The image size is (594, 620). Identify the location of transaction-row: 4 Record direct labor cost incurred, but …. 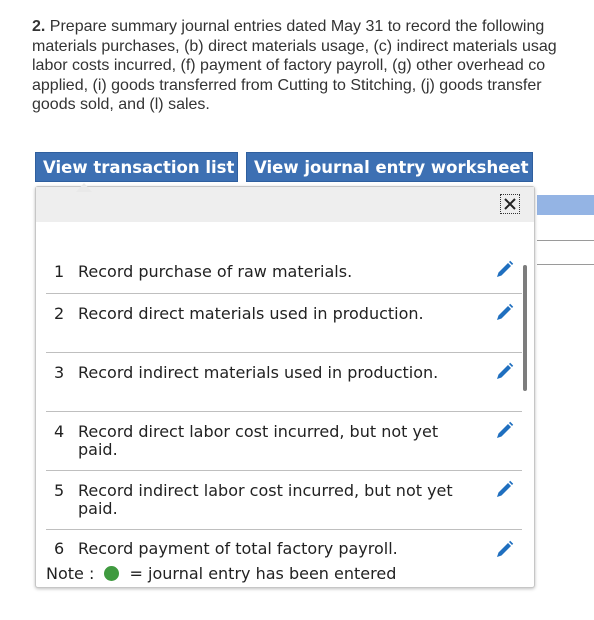
(284, 441).